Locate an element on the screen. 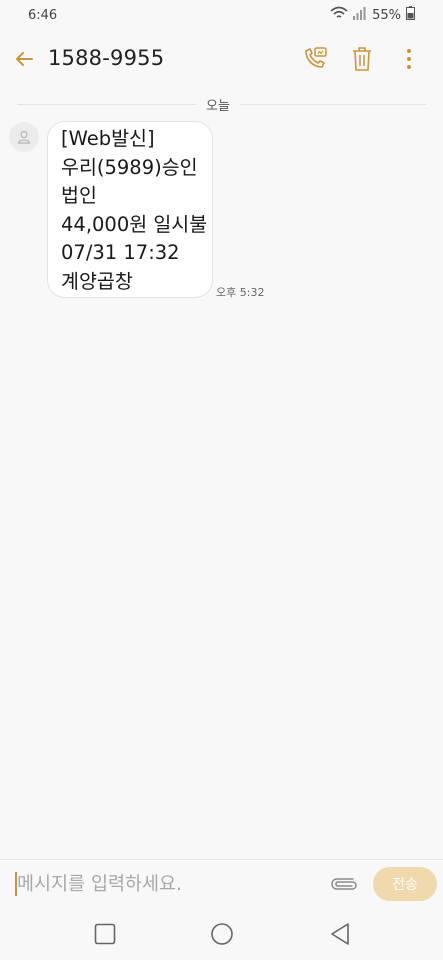 This screenshot has width=443, height=960. contact-avatar is located at coordinates (24, 137).